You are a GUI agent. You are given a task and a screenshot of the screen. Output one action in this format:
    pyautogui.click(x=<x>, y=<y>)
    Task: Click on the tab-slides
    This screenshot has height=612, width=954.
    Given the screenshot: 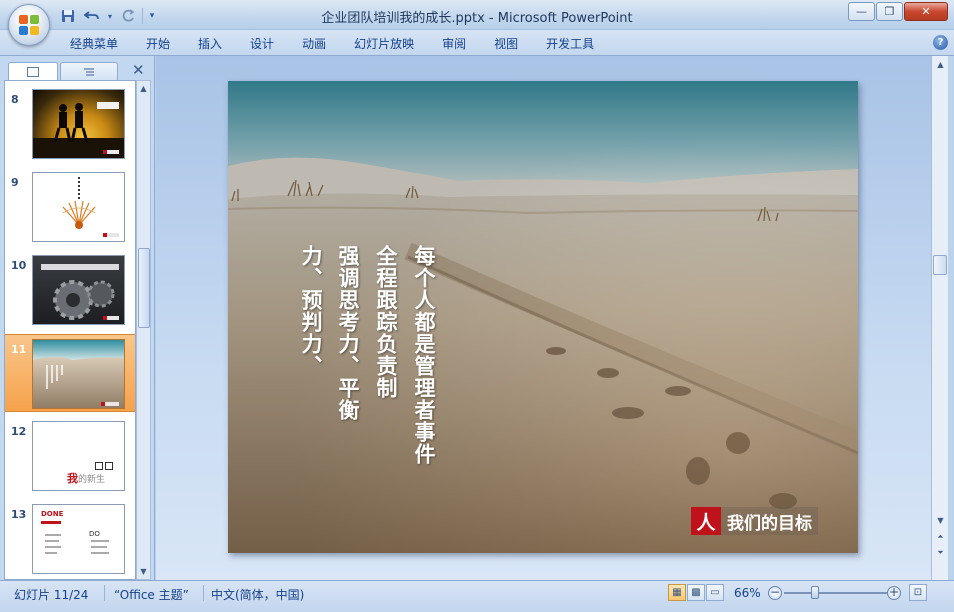 What is the action you would take?
    pyautogui.click(x=33, y=71)
    